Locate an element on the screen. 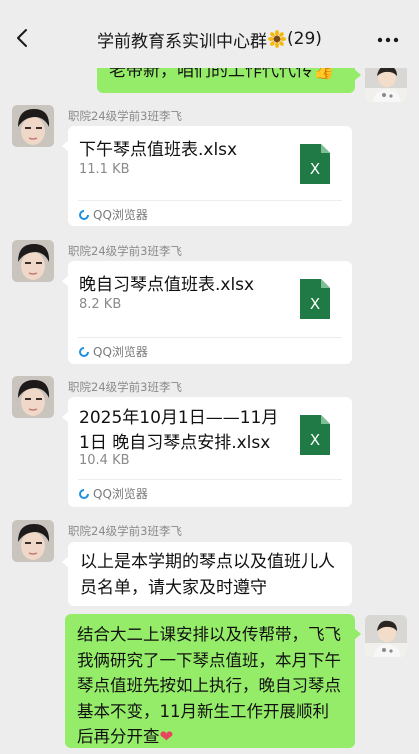  chat-header: 学前教育系实训中心群 (29) is located at coordinates (209, 34).